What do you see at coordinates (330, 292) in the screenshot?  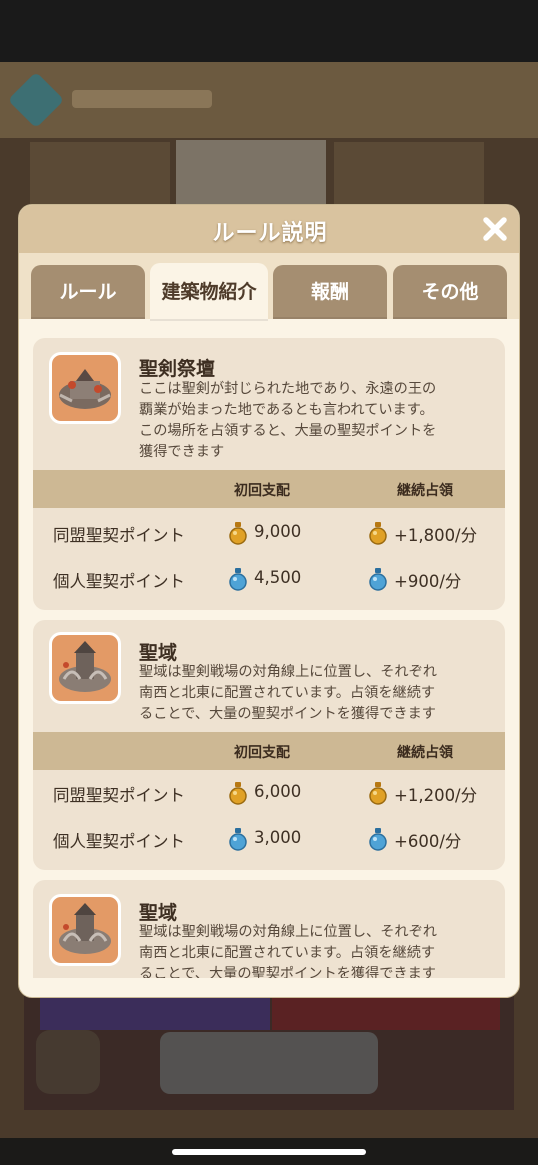 I see `tab-rewards: 報酬` at bounding box center [330, 292].